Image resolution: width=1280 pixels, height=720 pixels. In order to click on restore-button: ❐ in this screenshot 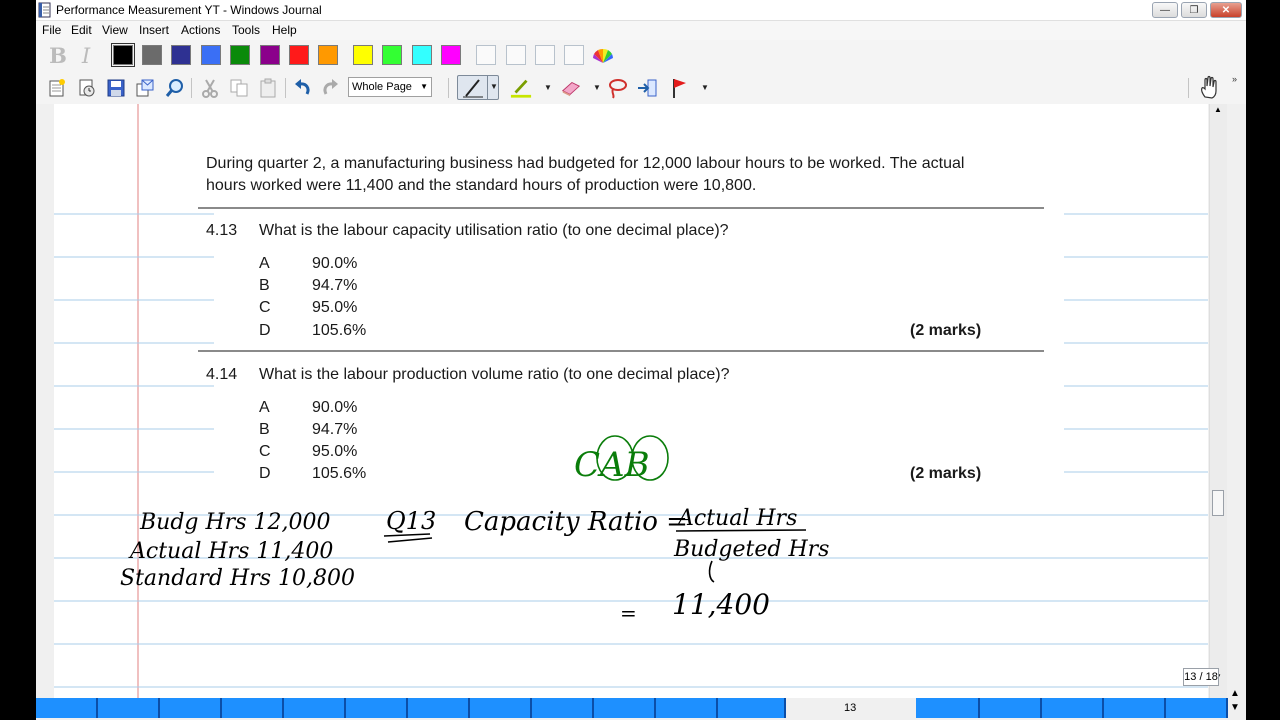, I will do `click(1194, 10)`.